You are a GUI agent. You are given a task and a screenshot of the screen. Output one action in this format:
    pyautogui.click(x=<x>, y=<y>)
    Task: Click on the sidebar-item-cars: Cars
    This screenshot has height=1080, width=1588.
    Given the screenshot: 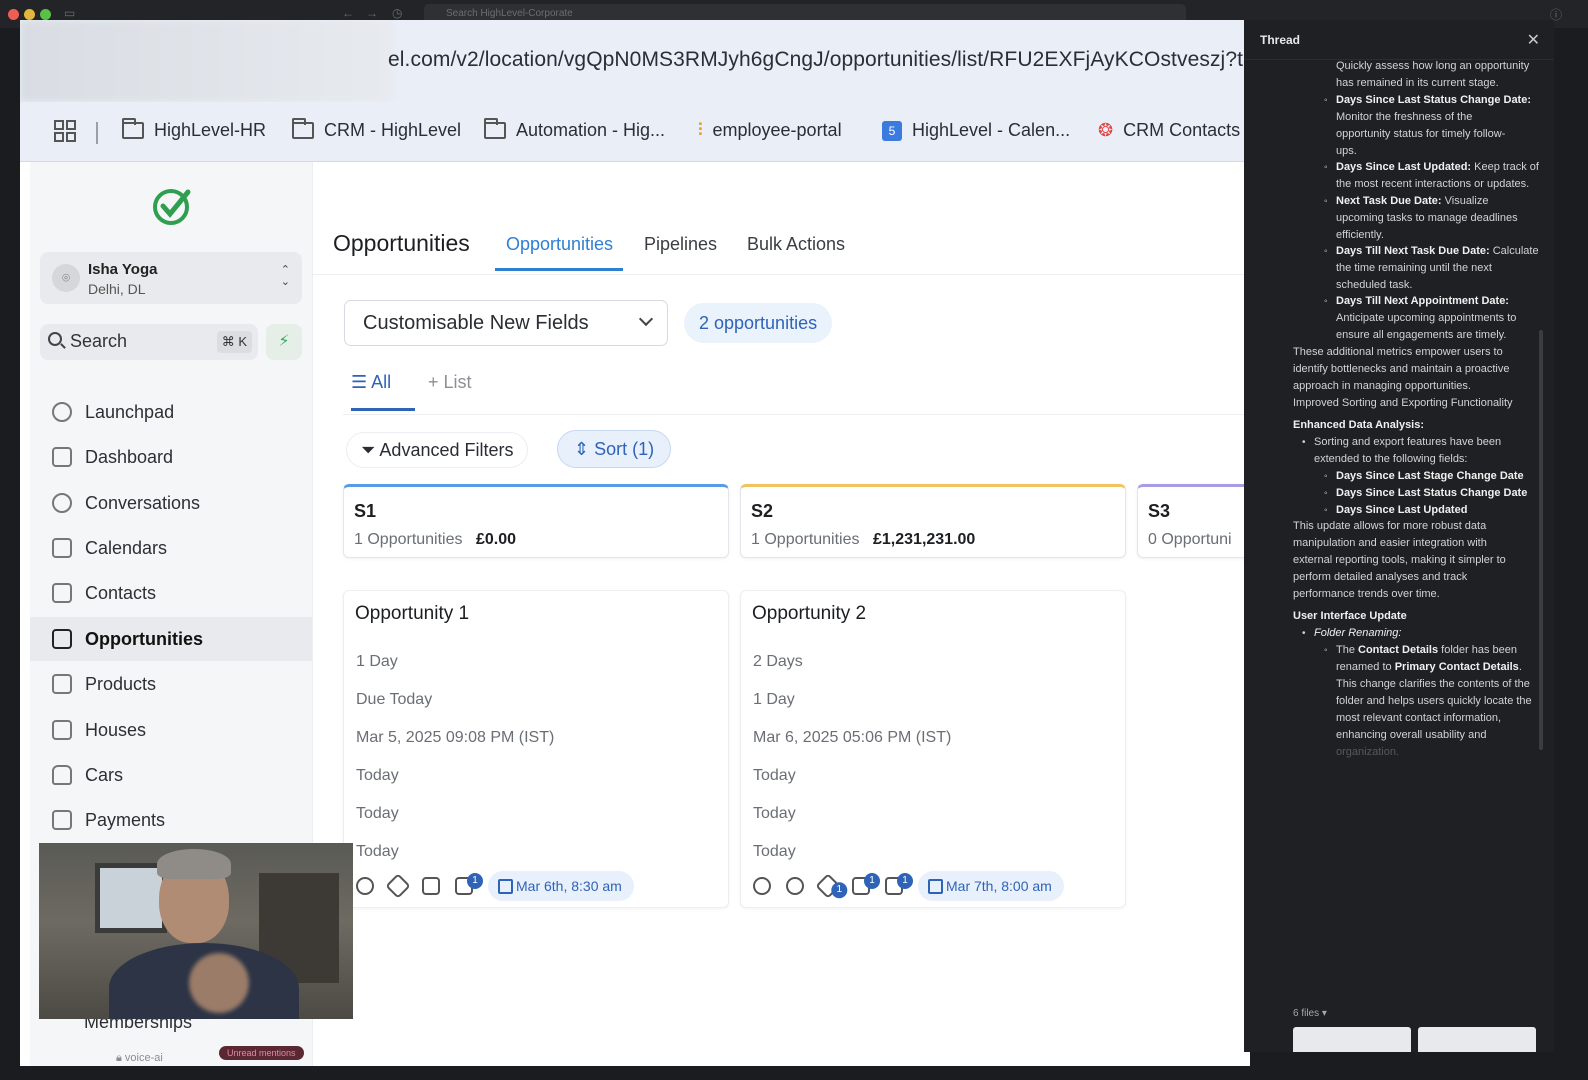 What is the action you would take?
    pyautogui.click(x=171, y=775)
    